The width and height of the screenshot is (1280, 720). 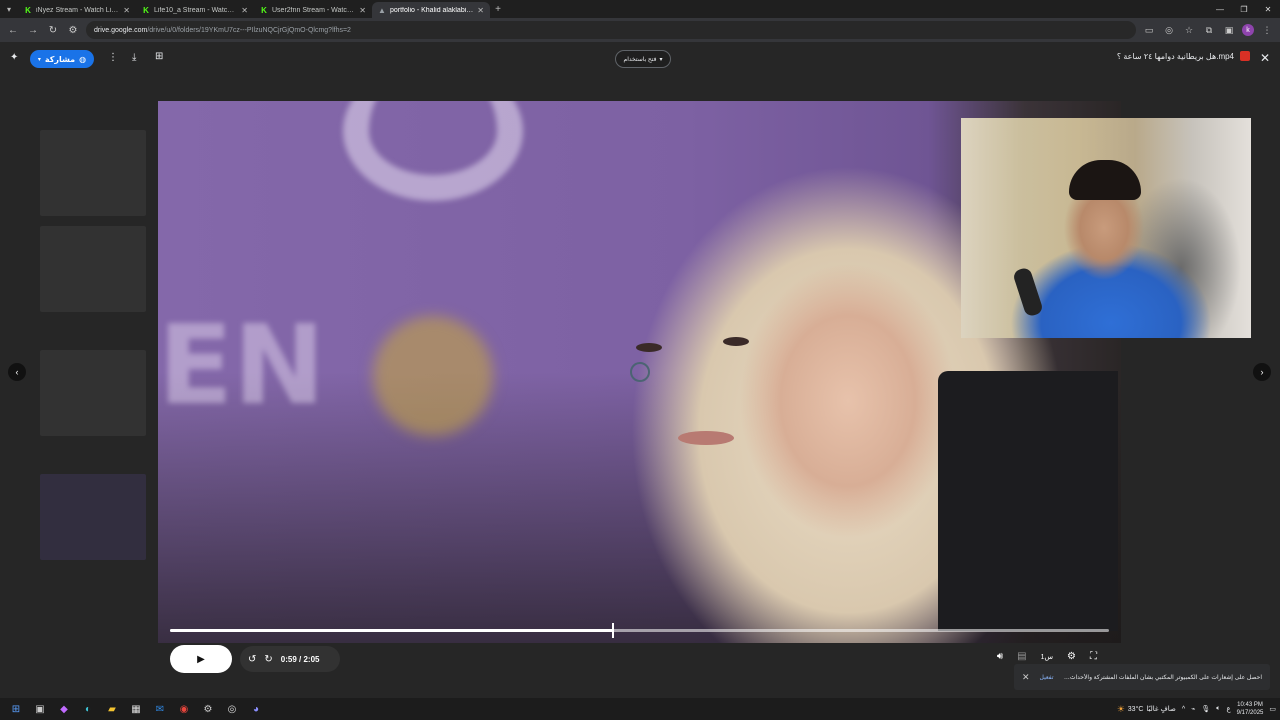 What do you see at coordinates (1250, 713) in the screenshot?
I see `clock-date: 9/17/2025` at bounding box center [1250, 713].